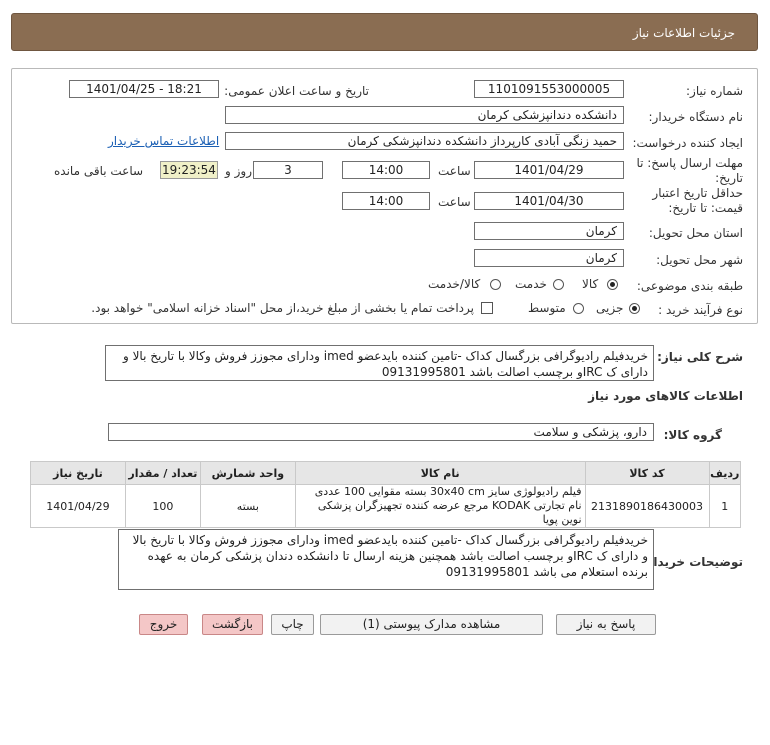 The width and height of the screenshot is (770, 745). Describe the element at coordinates (454, 171) in the screenshot. I see `deadline-time-label: ساعت` at that location.